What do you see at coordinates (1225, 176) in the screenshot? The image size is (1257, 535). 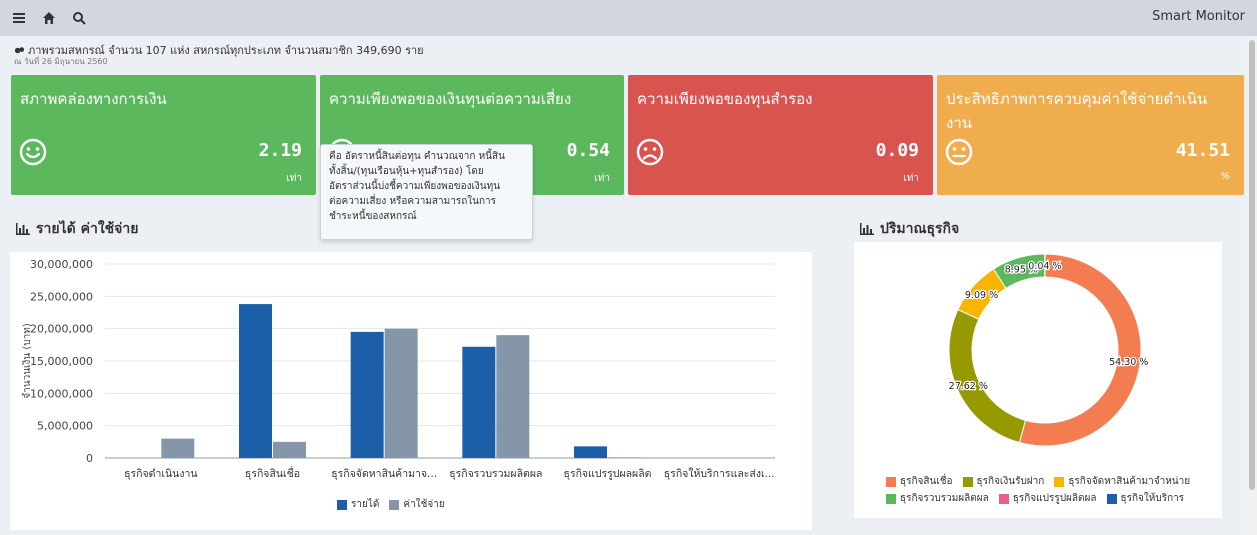 I see `kpi-unit: %` at bounding box center [1225, 176].